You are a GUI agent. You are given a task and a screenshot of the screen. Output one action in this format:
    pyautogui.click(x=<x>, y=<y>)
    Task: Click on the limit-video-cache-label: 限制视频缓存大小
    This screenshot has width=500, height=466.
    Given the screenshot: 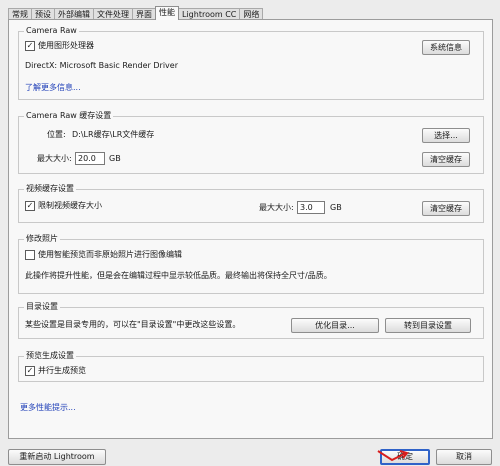 What is the action you would take?
    pyautogui.click(x=70, y=205)
    